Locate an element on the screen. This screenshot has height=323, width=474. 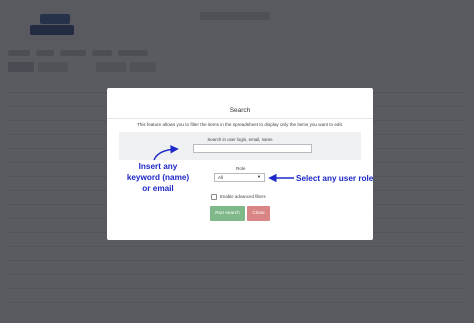
annotation-keyword: Insert any keyword (name) or email is located at coordinates (158, 177).